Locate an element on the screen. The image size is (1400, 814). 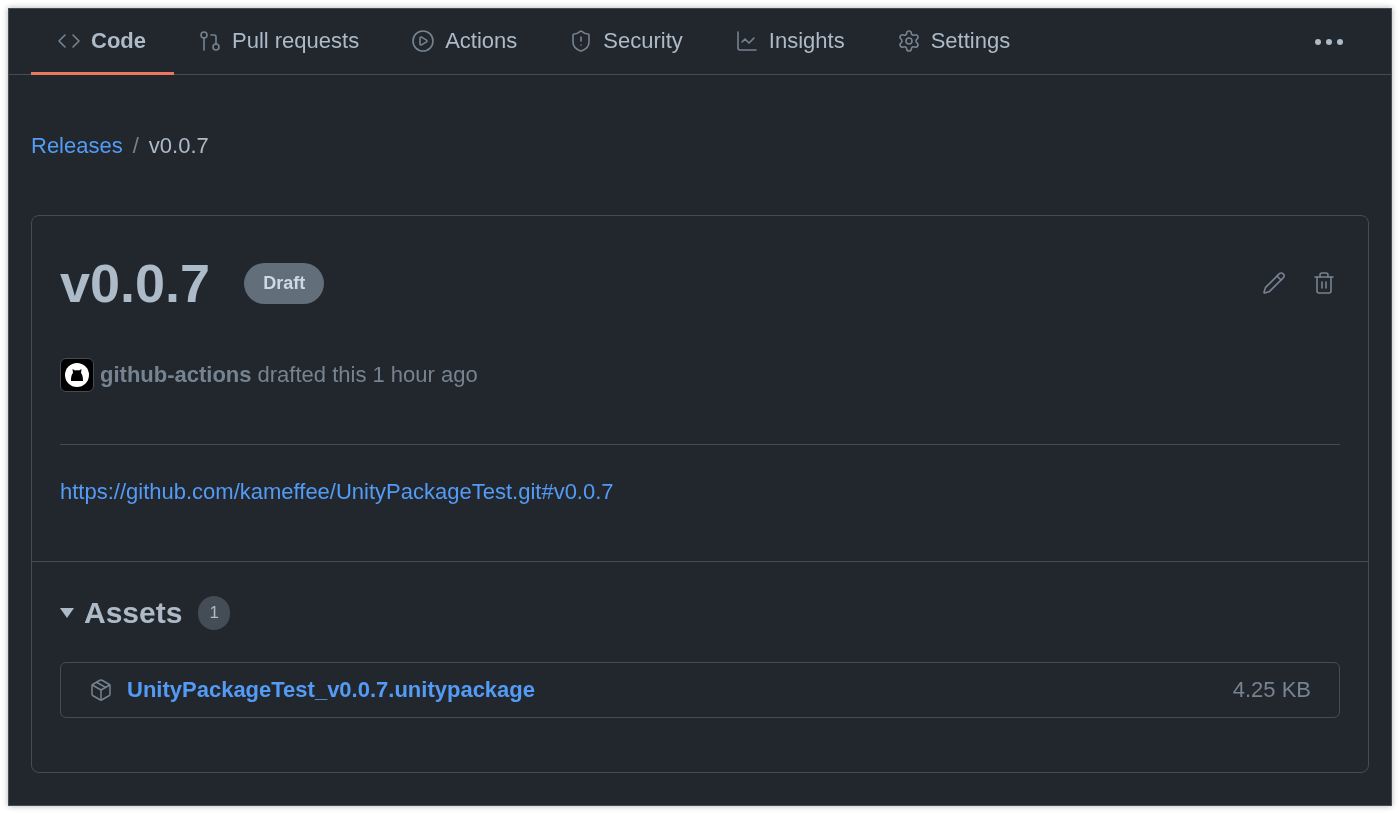
play-icon is located at coordinates (423, 40).